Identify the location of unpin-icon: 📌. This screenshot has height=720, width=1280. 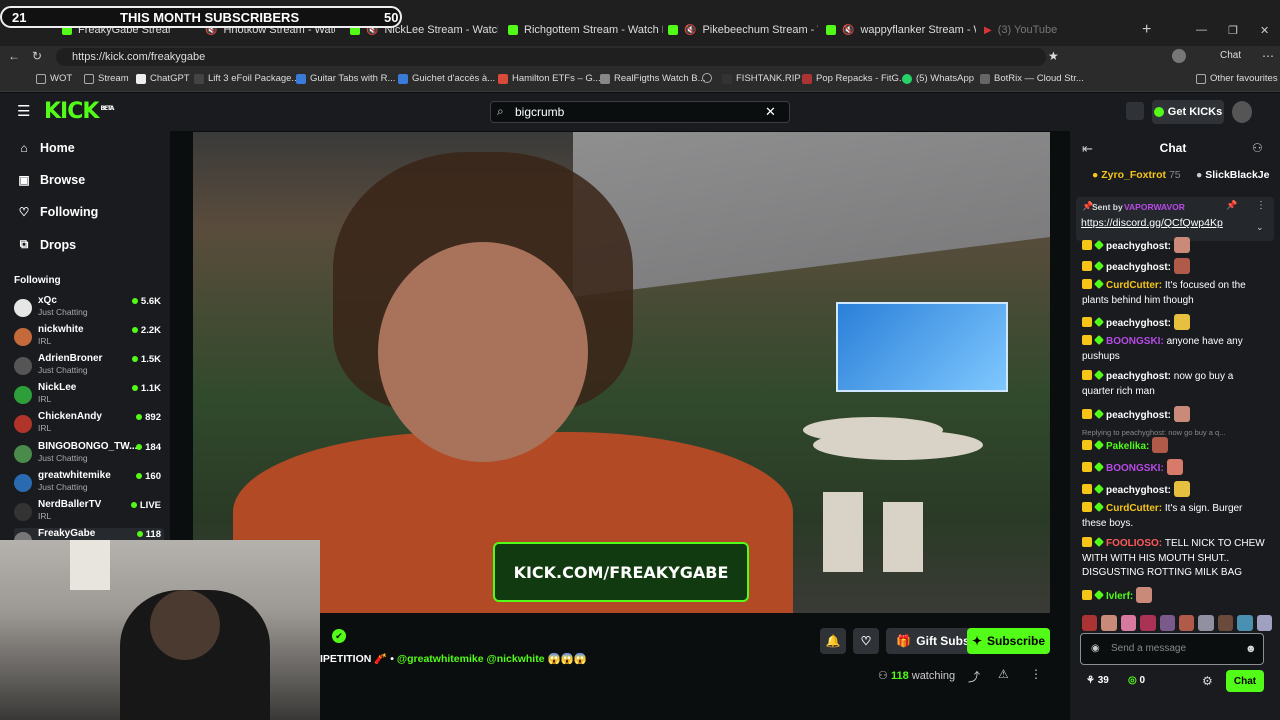
(1231, 205).